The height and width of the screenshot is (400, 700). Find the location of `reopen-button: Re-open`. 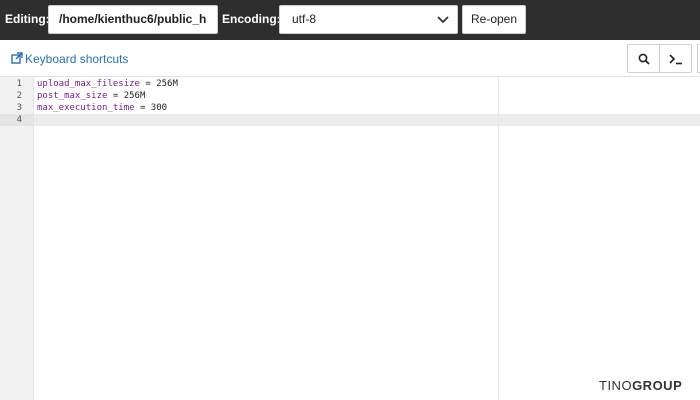

reopen-button: Re-open is located at coordinates (494, 19).